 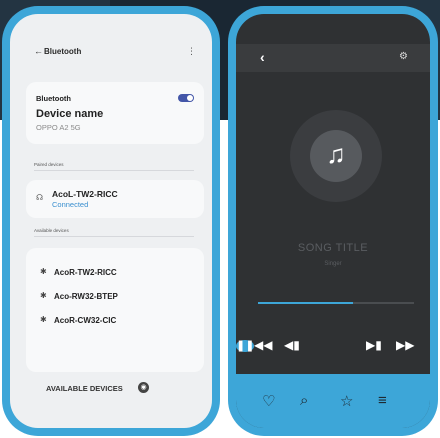 What do you see at coordinates (143, 387) in the screenshot?
I see `radar-icon: ◉` at bounding box center [143, 387].